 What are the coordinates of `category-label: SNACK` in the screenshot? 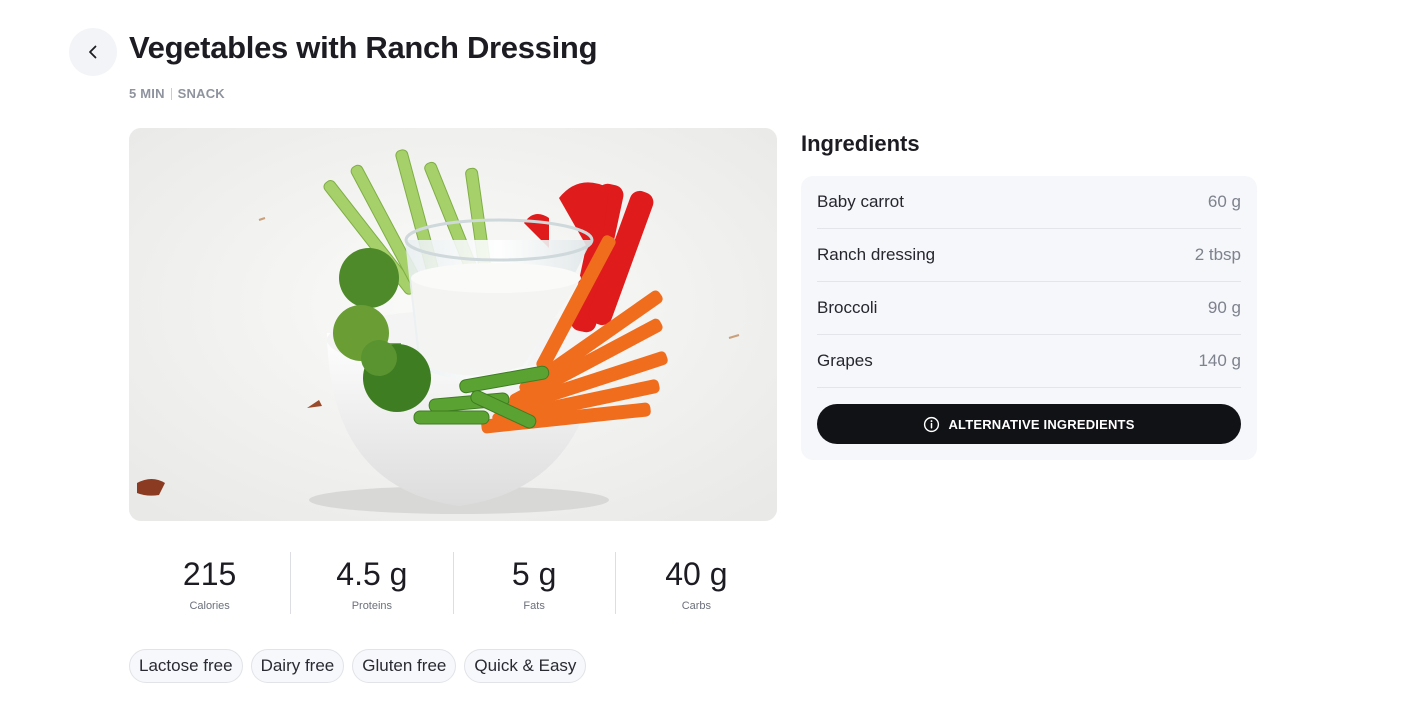 It's located at (201, 93).